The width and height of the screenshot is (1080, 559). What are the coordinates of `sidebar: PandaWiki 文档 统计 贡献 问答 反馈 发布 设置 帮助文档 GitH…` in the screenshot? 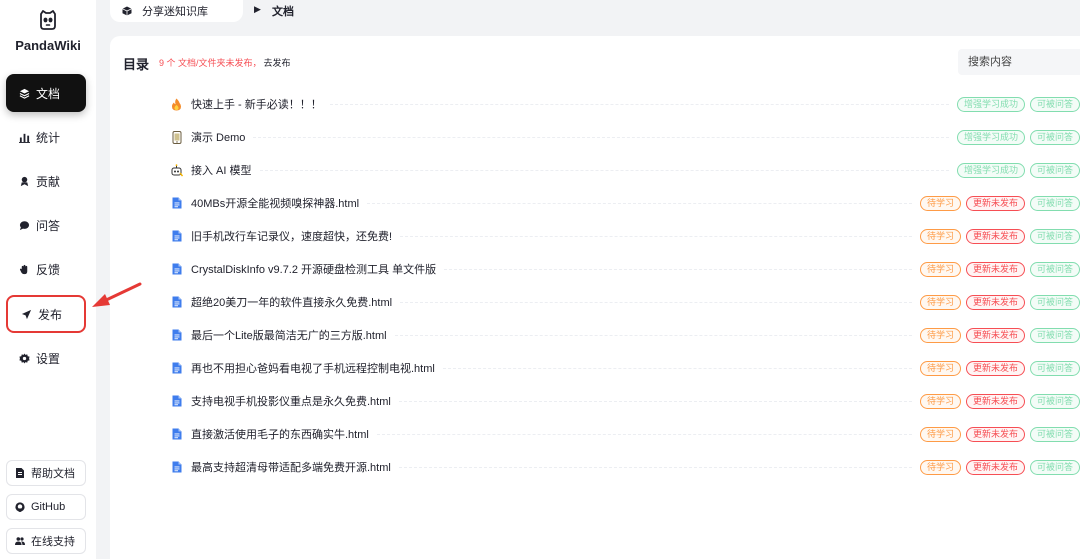 It's located at (48, 279).